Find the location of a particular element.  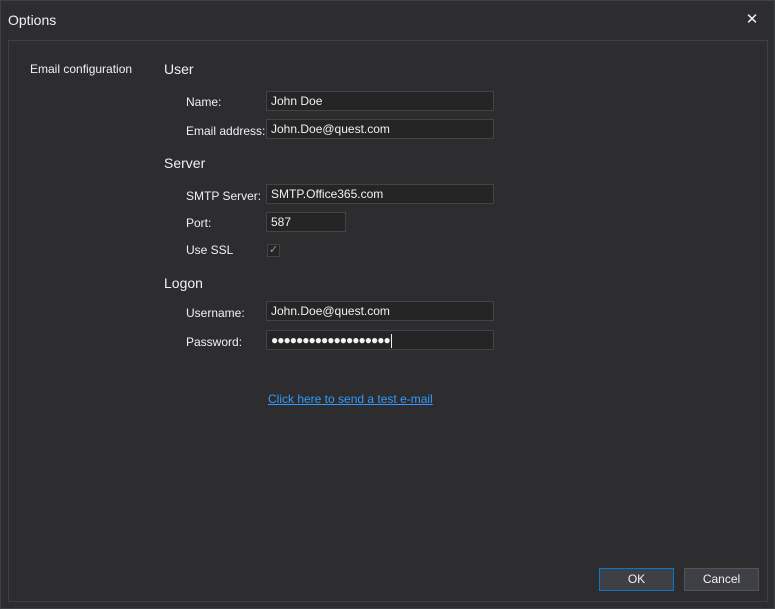

username-label: Username: is located at coordinates (215, 313).